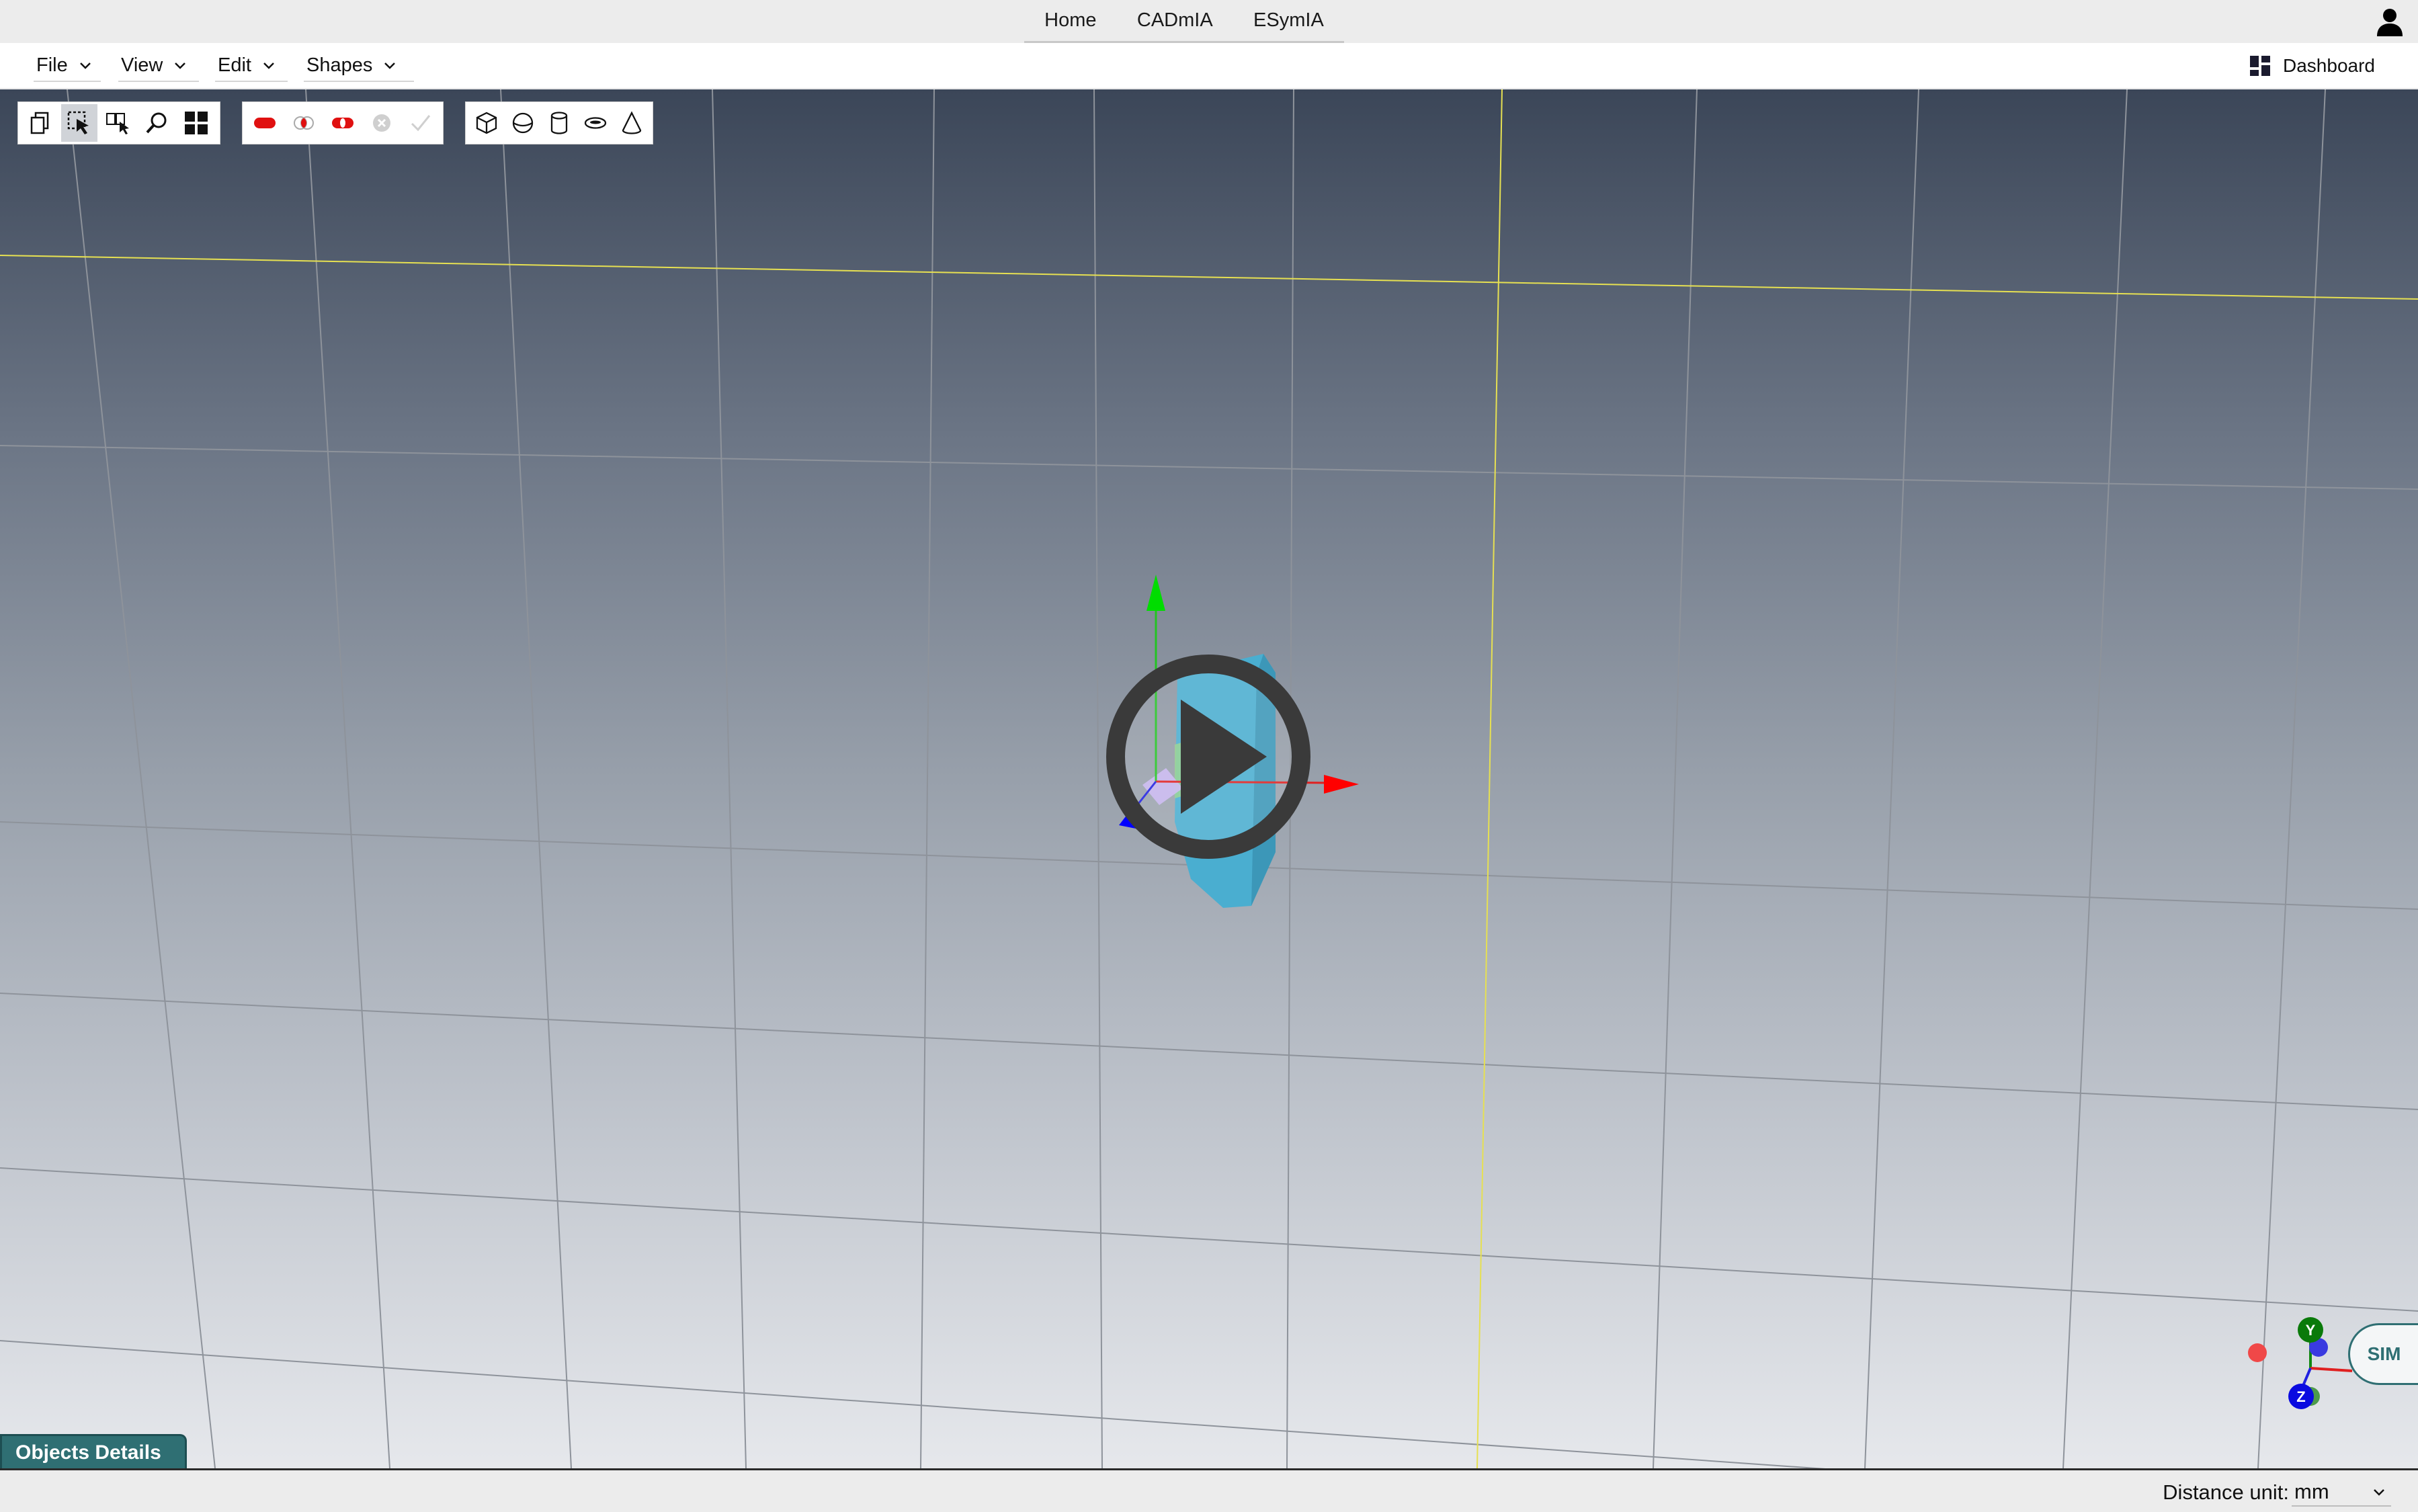 The image size is (2418, 1512). I want to click on view-menu: View, so click(158, 66).